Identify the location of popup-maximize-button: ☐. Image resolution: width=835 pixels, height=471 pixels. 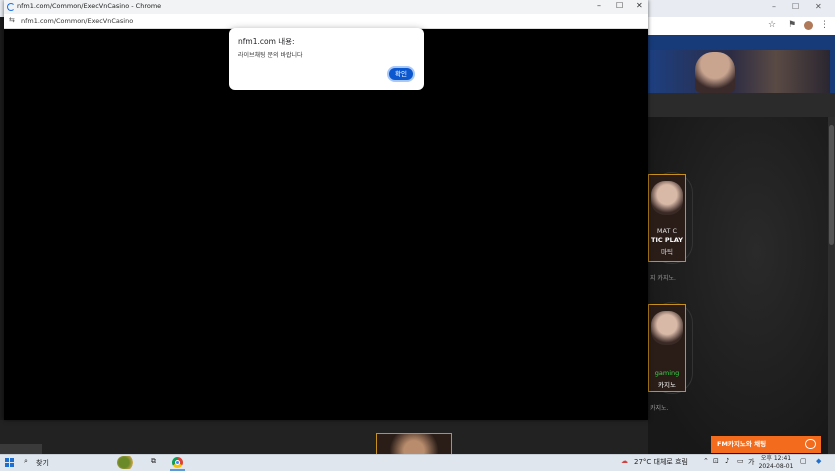
(619, 5).